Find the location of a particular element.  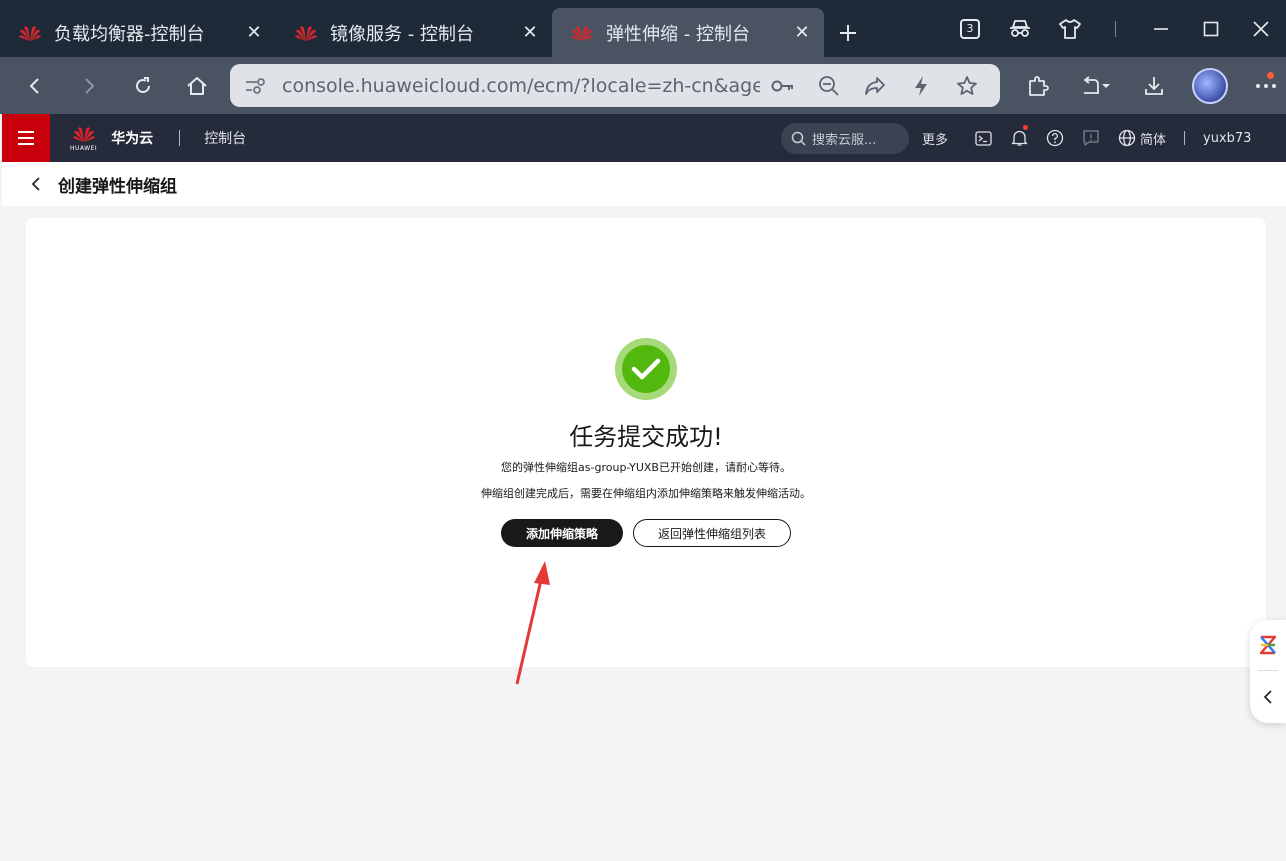

page-title: 创建弹性伸缩组 is located at coordinates (117, 186).